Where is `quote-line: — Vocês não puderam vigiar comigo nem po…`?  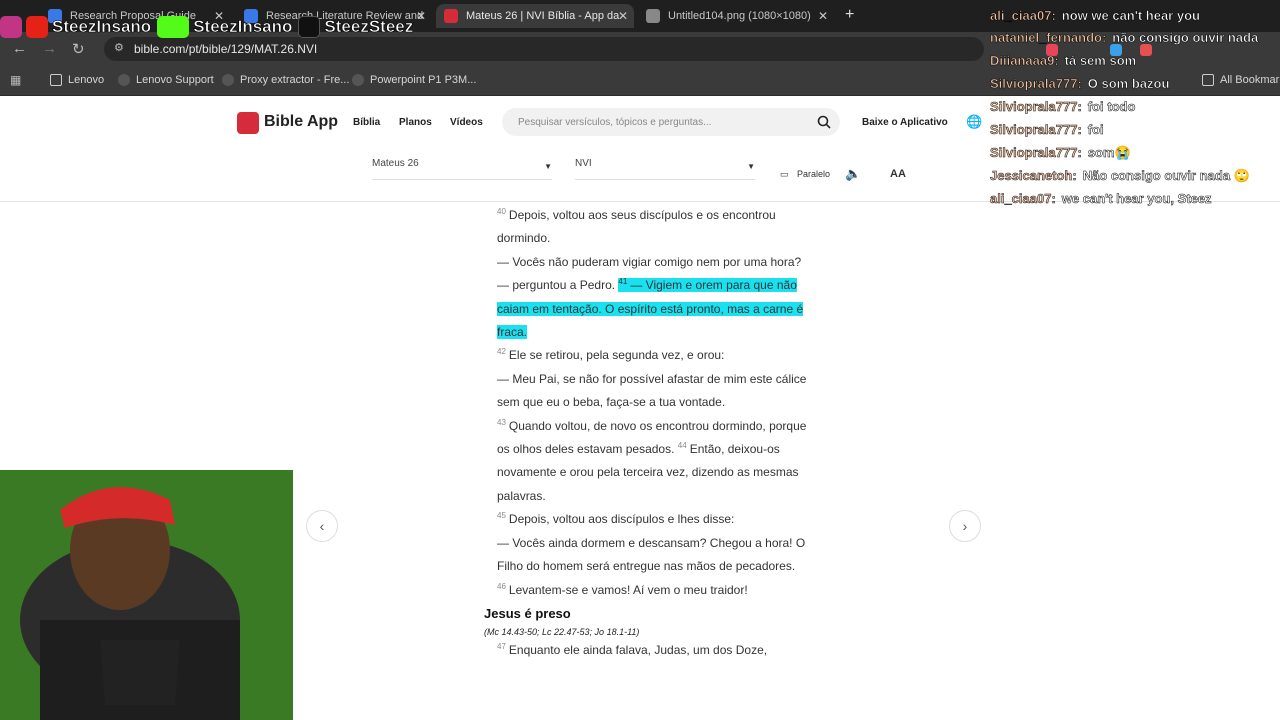
quote-line: — Vocês não puderam vigiar comigo nem po… is located at coordinates (649, 298).